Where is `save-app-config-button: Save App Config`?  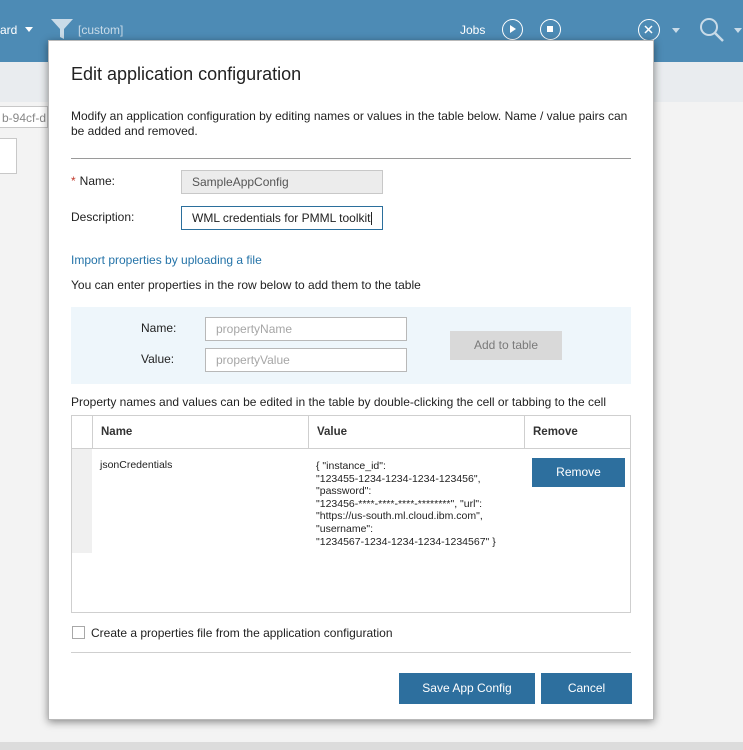
save-app-config-button: Save App Config is located at coordinates (467, 688).